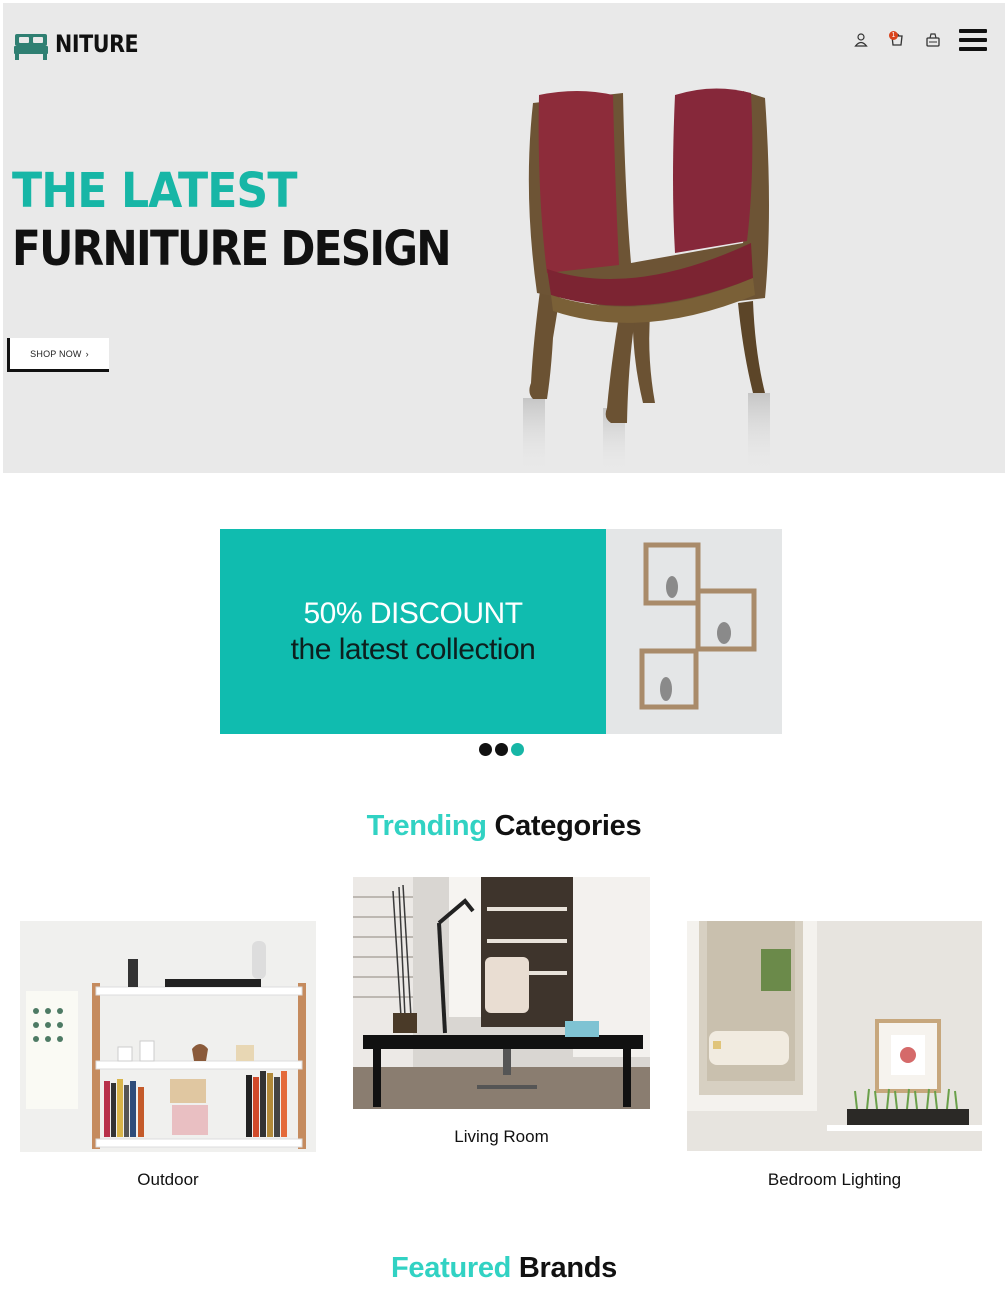  I want to click on header-actions: 1, so click(919, 40).